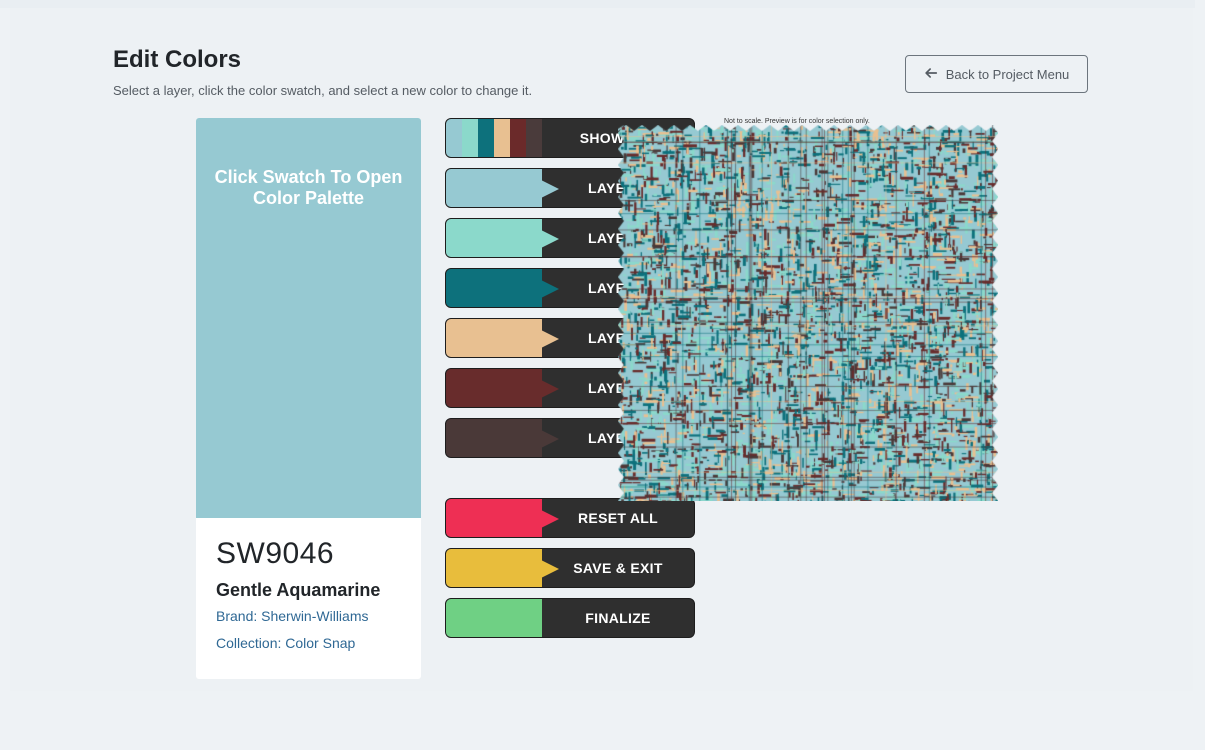  What do you see at coordinates (494, 568) in the screenshot?
I see `save-exit-swatch` at bounding box center [494, 568].